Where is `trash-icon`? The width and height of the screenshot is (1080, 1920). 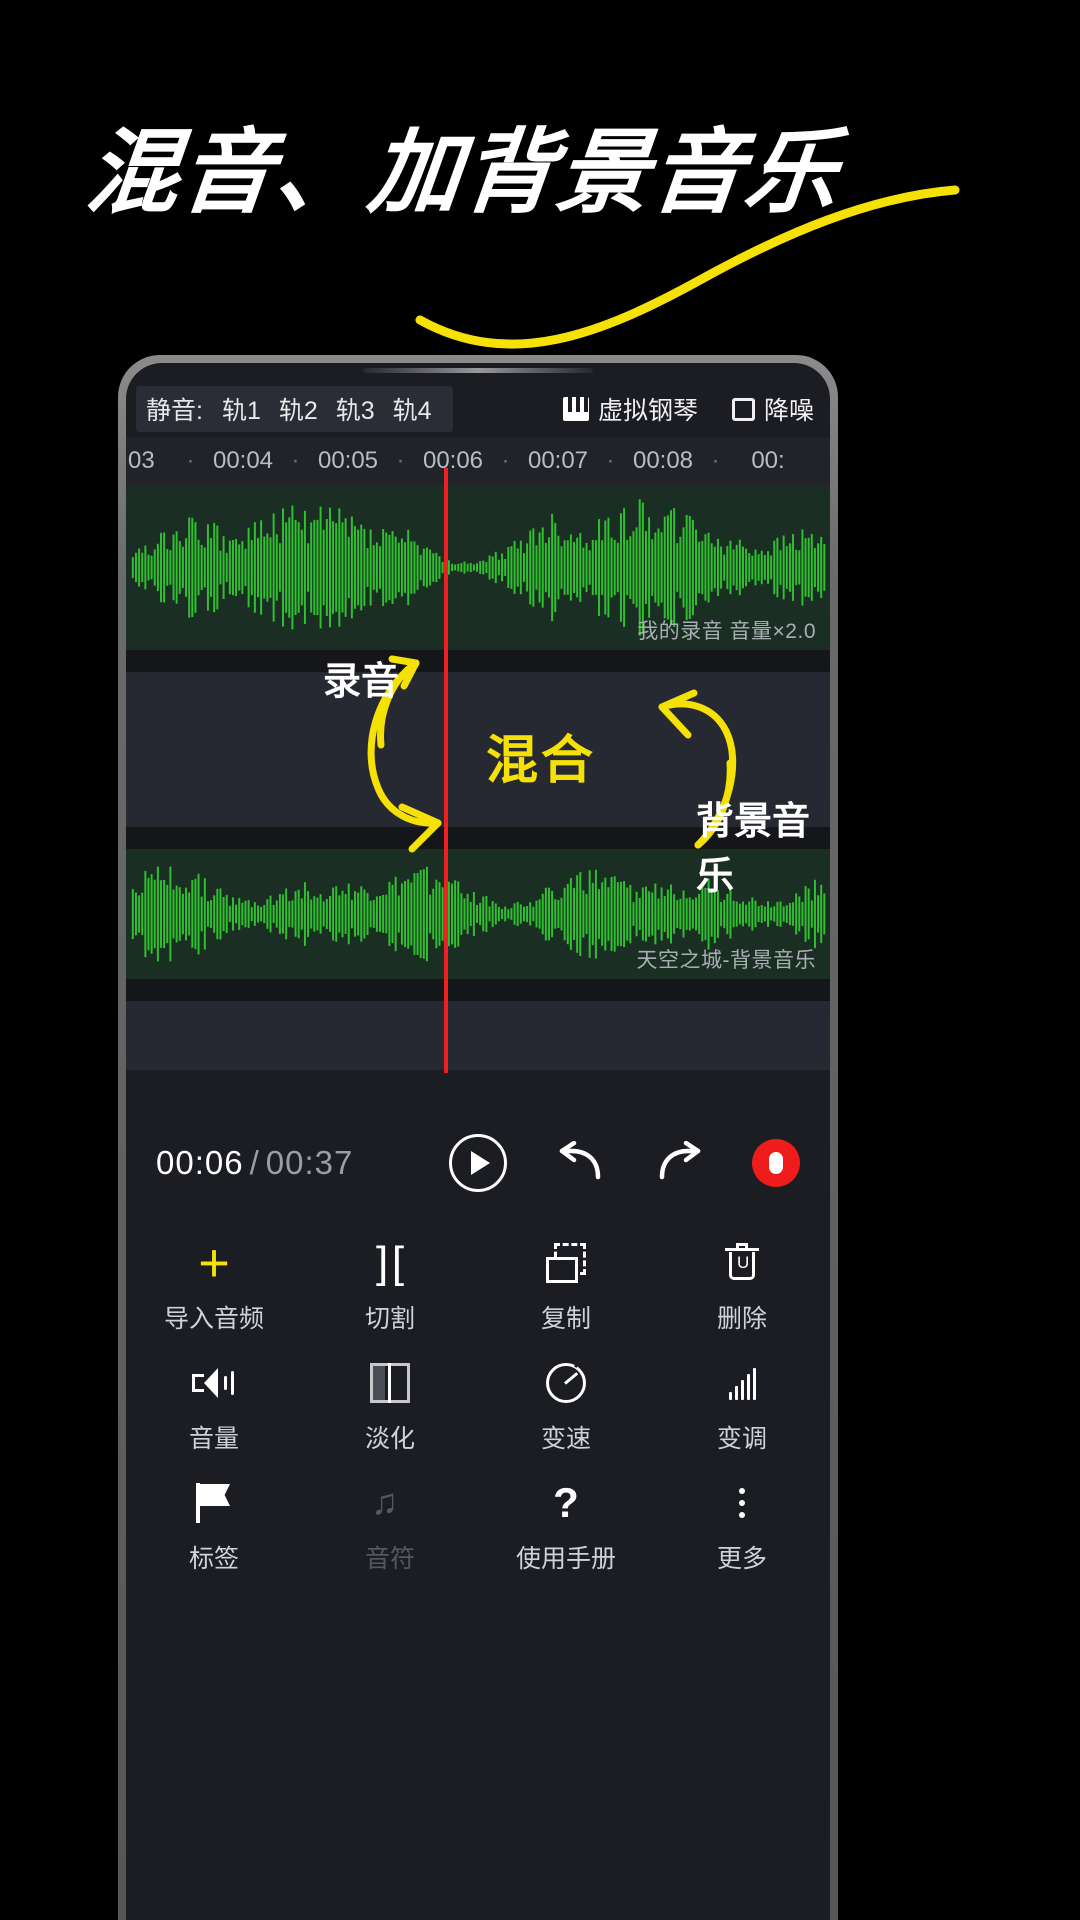
trash-icon is located at coordinates (742, 1263).